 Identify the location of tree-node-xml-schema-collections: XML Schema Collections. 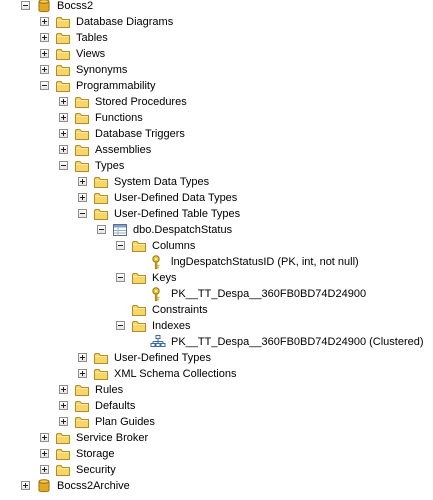
(216, 374).